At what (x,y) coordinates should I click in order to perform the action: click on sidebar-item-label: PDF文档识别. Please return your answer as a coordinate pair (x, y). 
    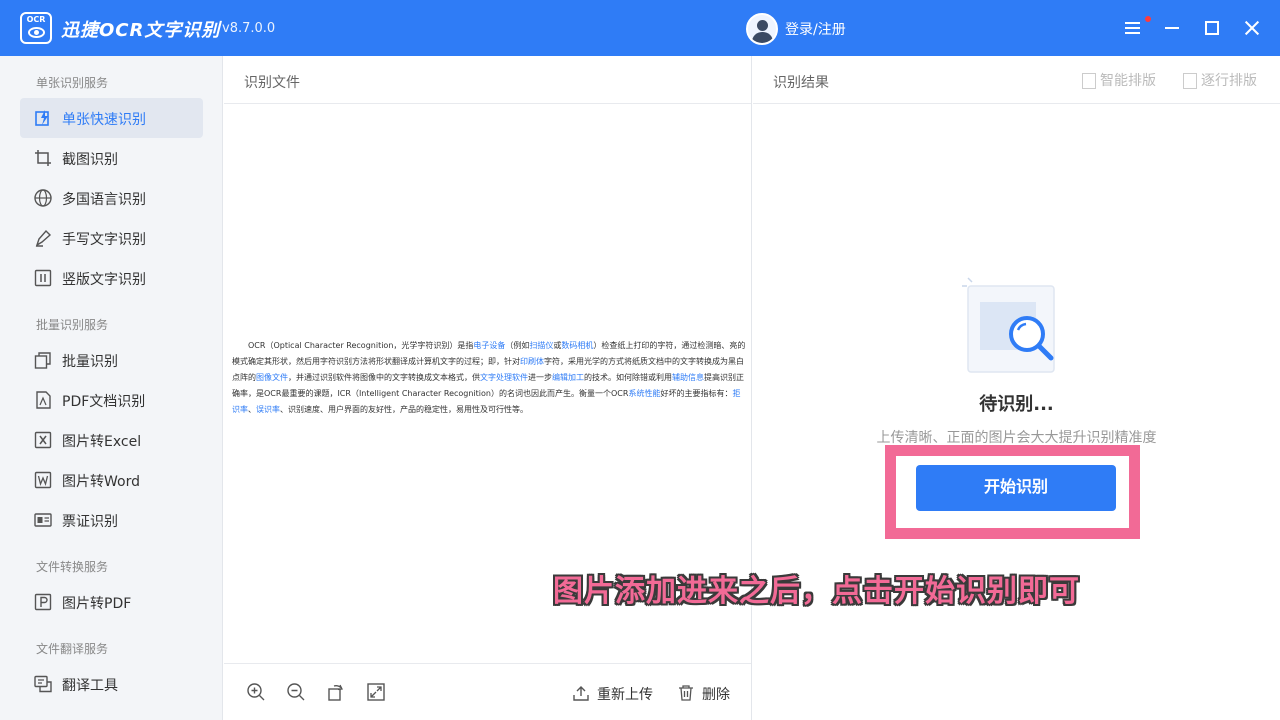
    Looking at the image, I should click on (104, 402).